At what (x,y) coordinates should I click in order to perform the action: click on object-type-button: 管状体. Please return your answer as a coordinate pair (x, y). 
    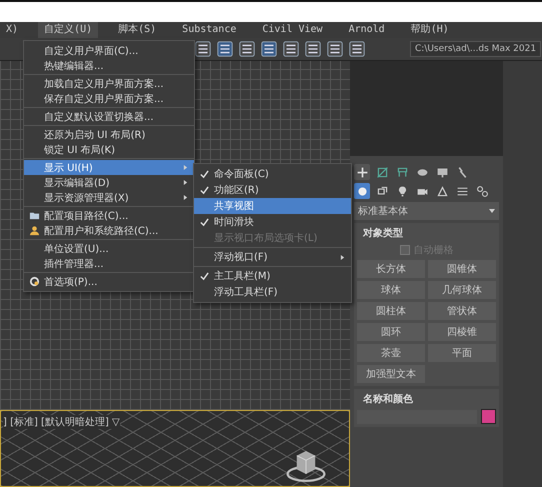
    Looking at the image, I should click on (462, 311).